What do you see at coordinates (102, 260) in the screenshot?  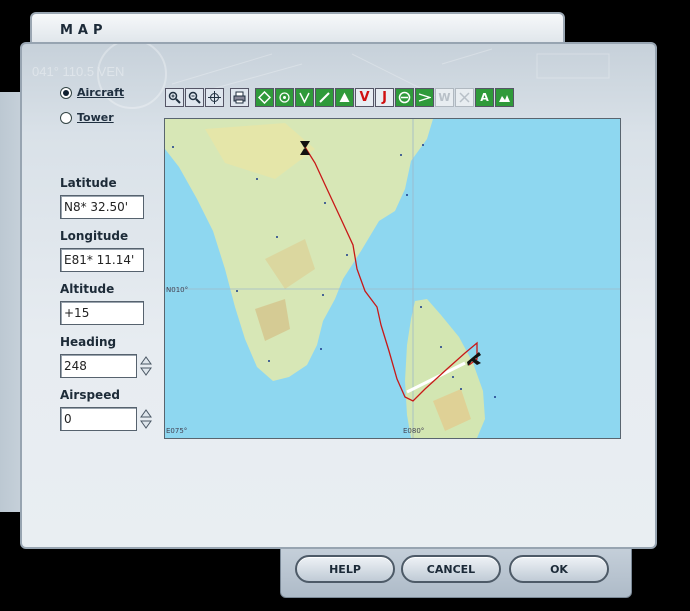 I see `longitude-field: E81* 11.14'` at bounding box center [102, 260].